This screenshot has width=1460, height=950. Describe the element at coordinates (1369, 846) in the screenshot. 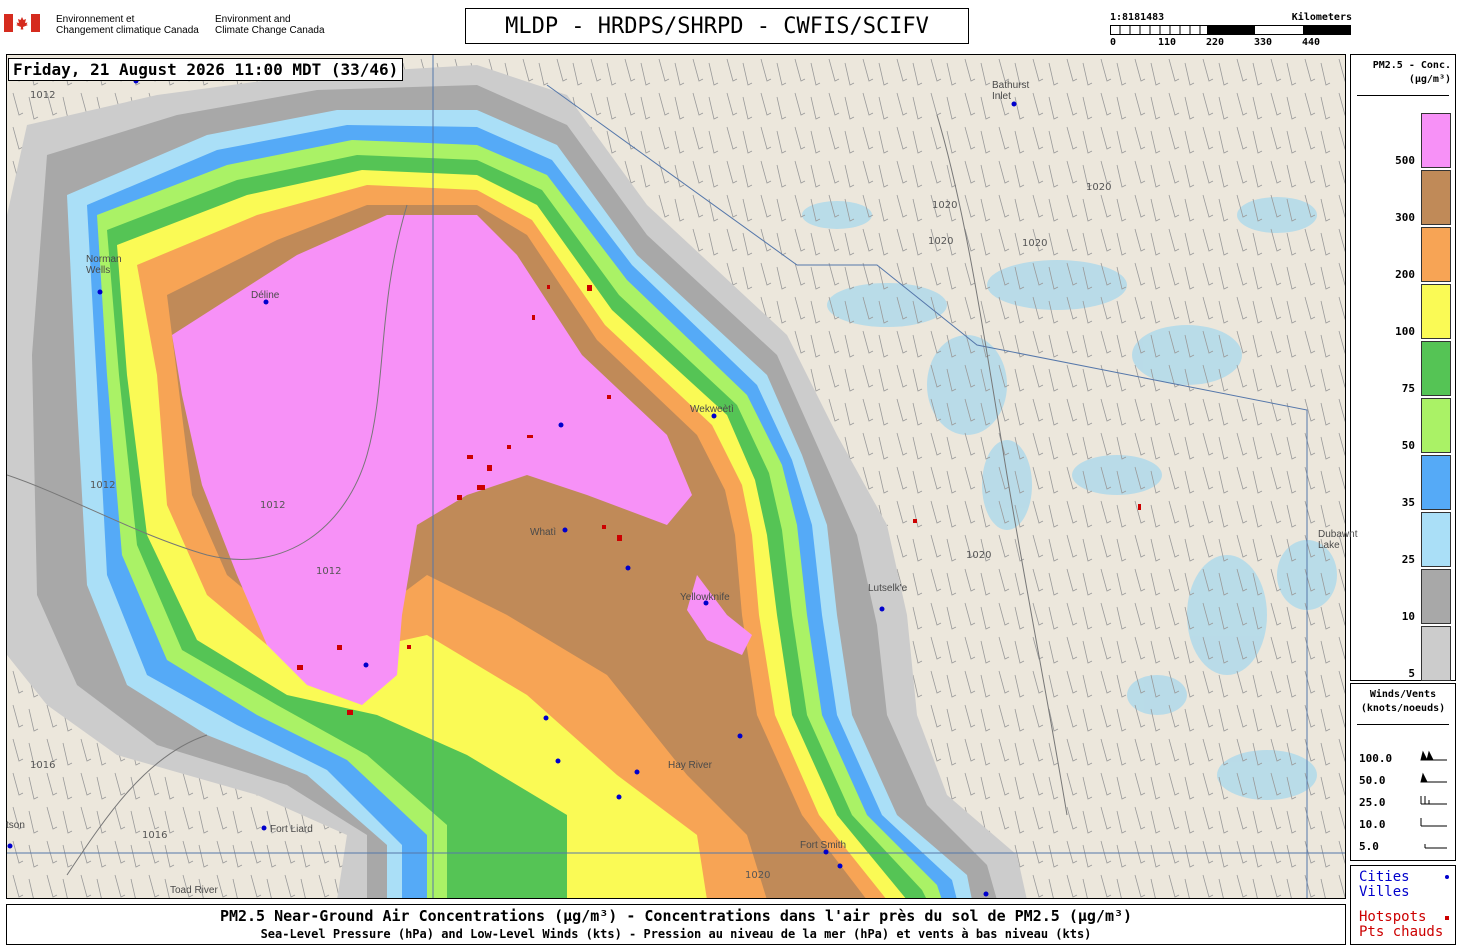

I see `wind-speed-label: 5.0` at that location.